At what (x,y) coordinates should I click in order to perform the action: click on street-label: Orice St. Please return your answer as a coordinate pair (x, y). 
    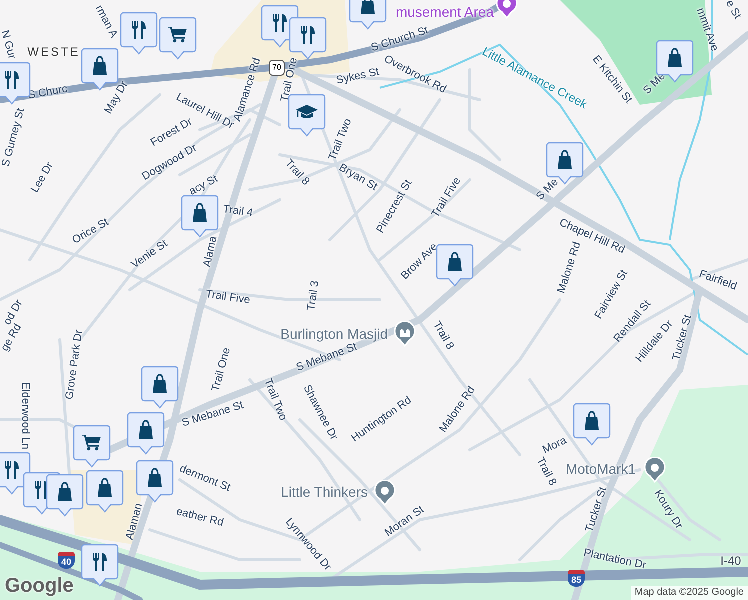
    Looking at the image, I should click on (91, 232).